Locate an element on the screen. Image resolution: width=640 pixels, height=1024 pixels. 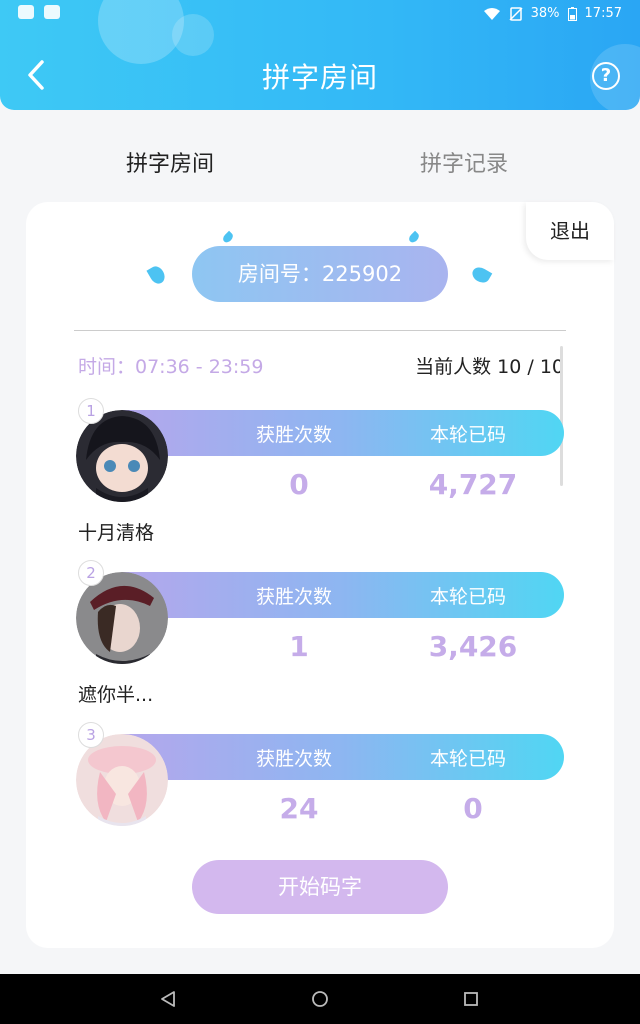
status-bar: 38% 17:57 is located at coordinates (320, 14).